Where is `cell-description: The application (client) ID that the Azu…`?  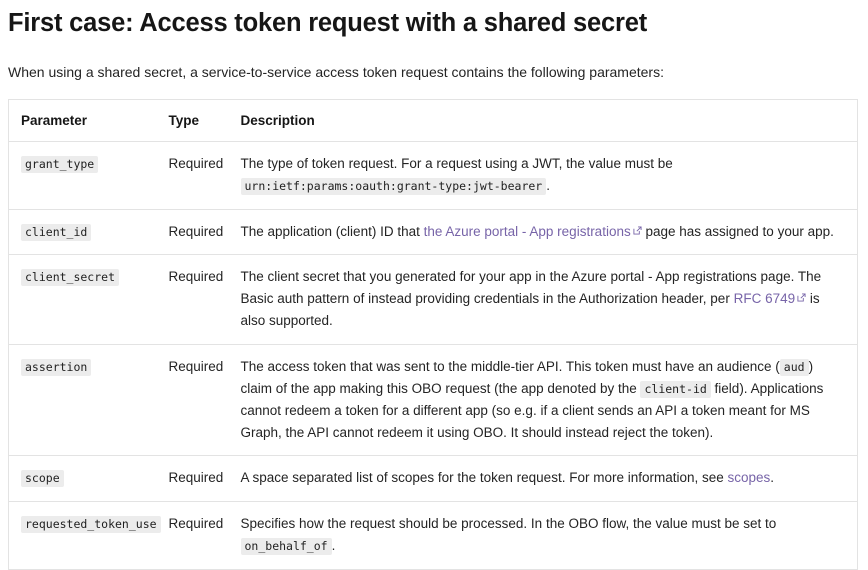
cell-description: The application (client) ID that the Azu… is located at coordinates (543, 232).